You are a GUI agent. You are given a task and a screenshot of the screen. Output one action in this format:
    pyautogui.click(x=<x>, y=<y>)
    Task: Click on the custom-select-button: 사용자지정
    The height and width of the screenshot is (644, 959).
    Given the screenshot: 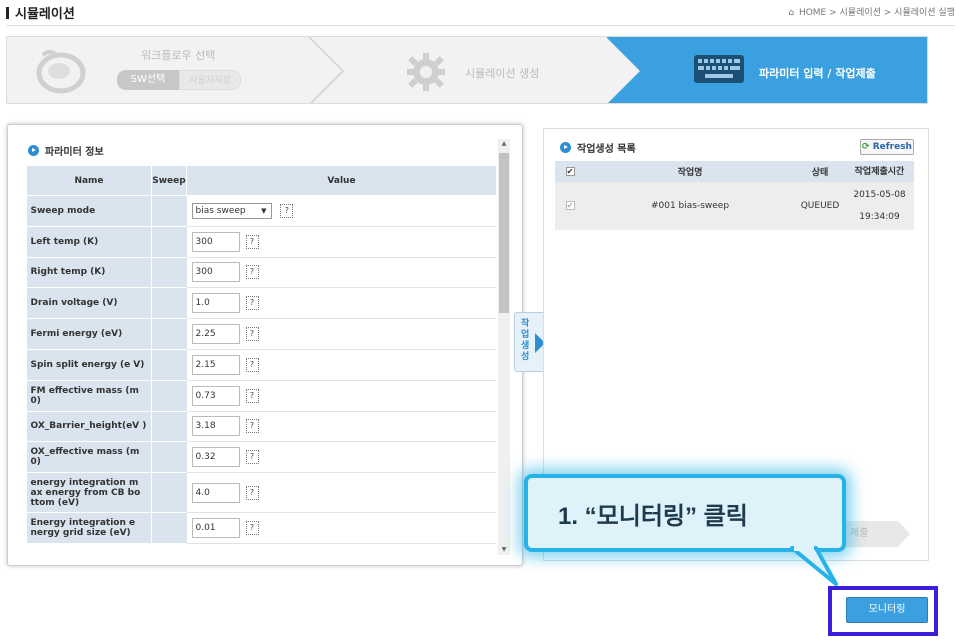 What is the action you would take?
    pyautogui.click(x=210, y=80)
    